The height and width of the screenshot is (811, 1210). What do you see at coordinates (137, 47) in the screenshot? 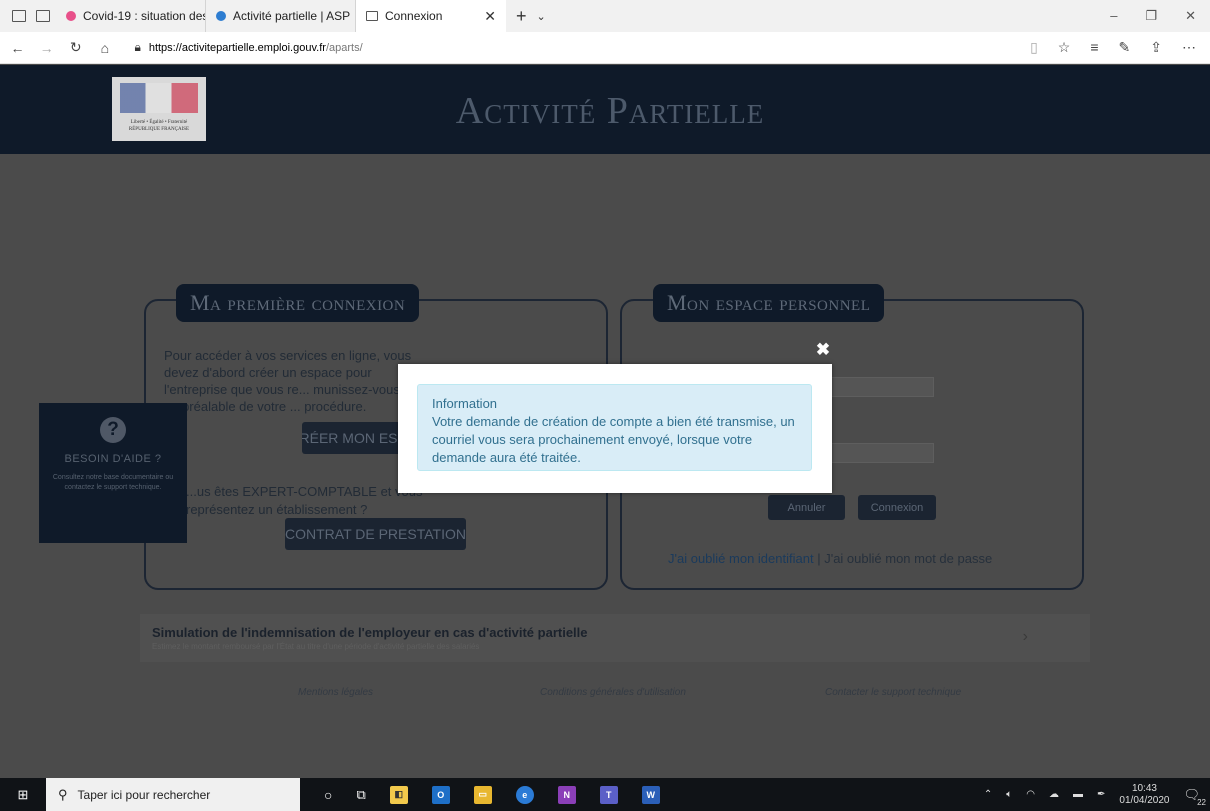
I see `lock-icon: 🔒︎` at bounding box center [137, 47].